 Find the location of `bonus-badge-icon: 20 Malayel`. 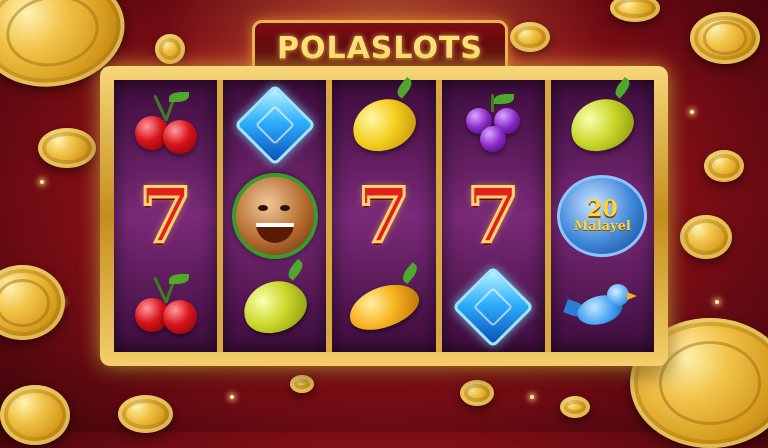

bonus-badge-icon: 20 Malayel is located at coordinates (602, 215).